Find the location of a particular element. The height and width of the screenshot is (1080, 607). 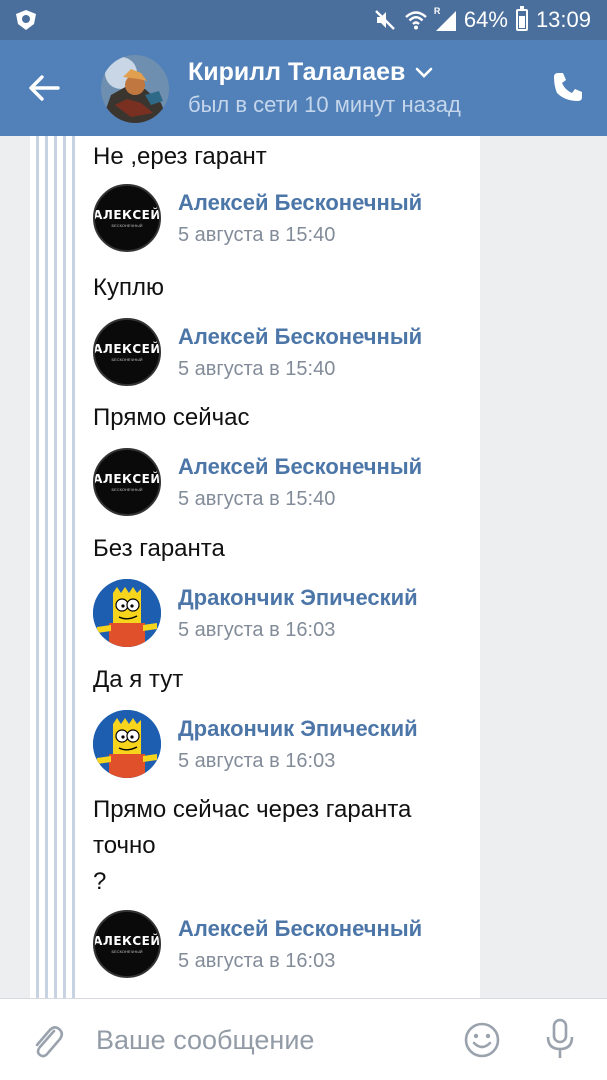

message-text: Да я тут is located at coordinates (138, 679).